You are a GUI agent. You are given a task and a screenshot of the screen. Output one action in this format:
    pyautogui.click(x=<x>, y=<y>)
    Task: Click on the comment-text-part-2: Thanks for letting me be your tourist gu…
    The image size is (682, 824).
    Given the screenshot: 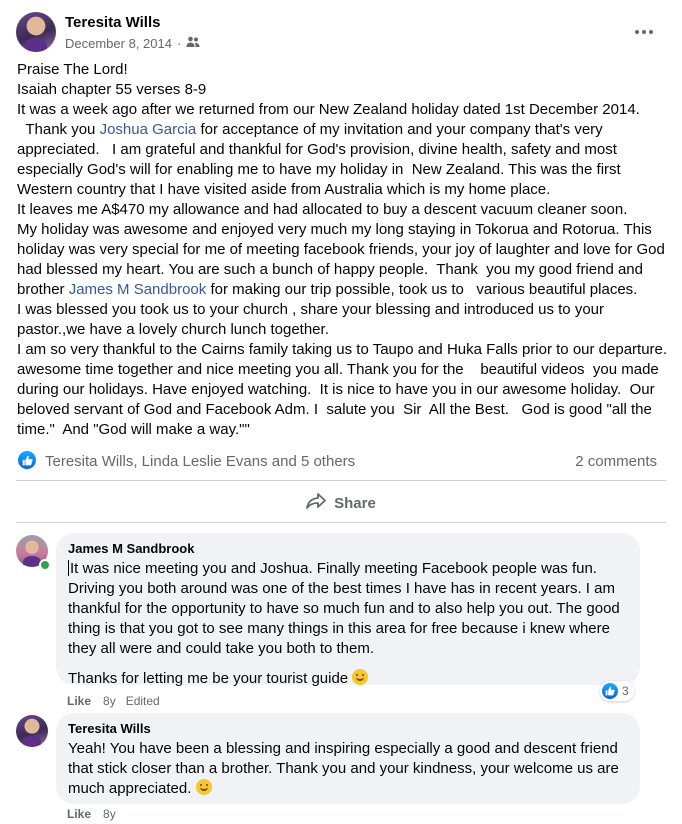 What is the action you would take?
    pyautogui.click(x=210, y=678)
    